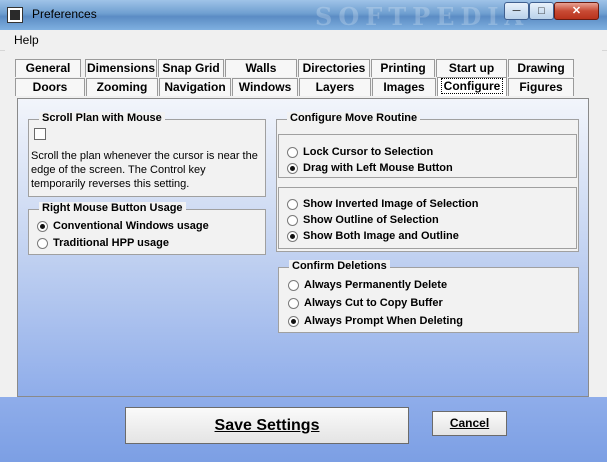 Image resolution: width=607 pixels, height=462 pixels. I want to click on radio-label: Traditional HPP usage, so click(111, 243).